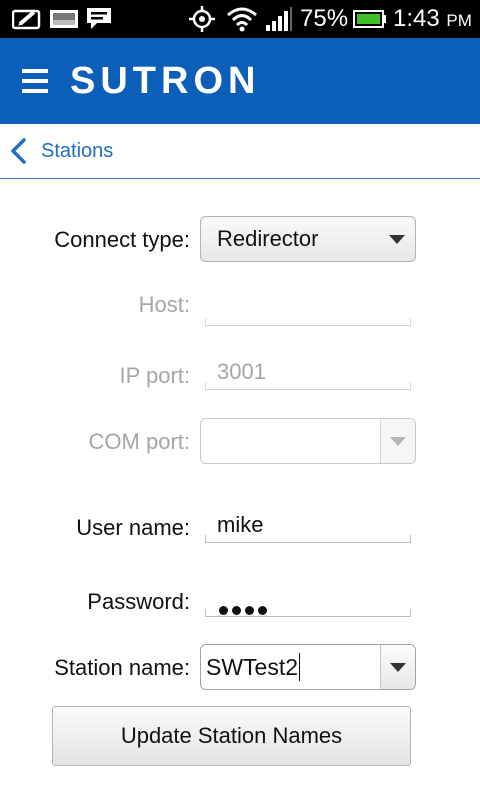 This screenshot has width=480, height=800. Describe the element at coordinates (279, 19) in the screenshot. I see `signal-icon` at that location.